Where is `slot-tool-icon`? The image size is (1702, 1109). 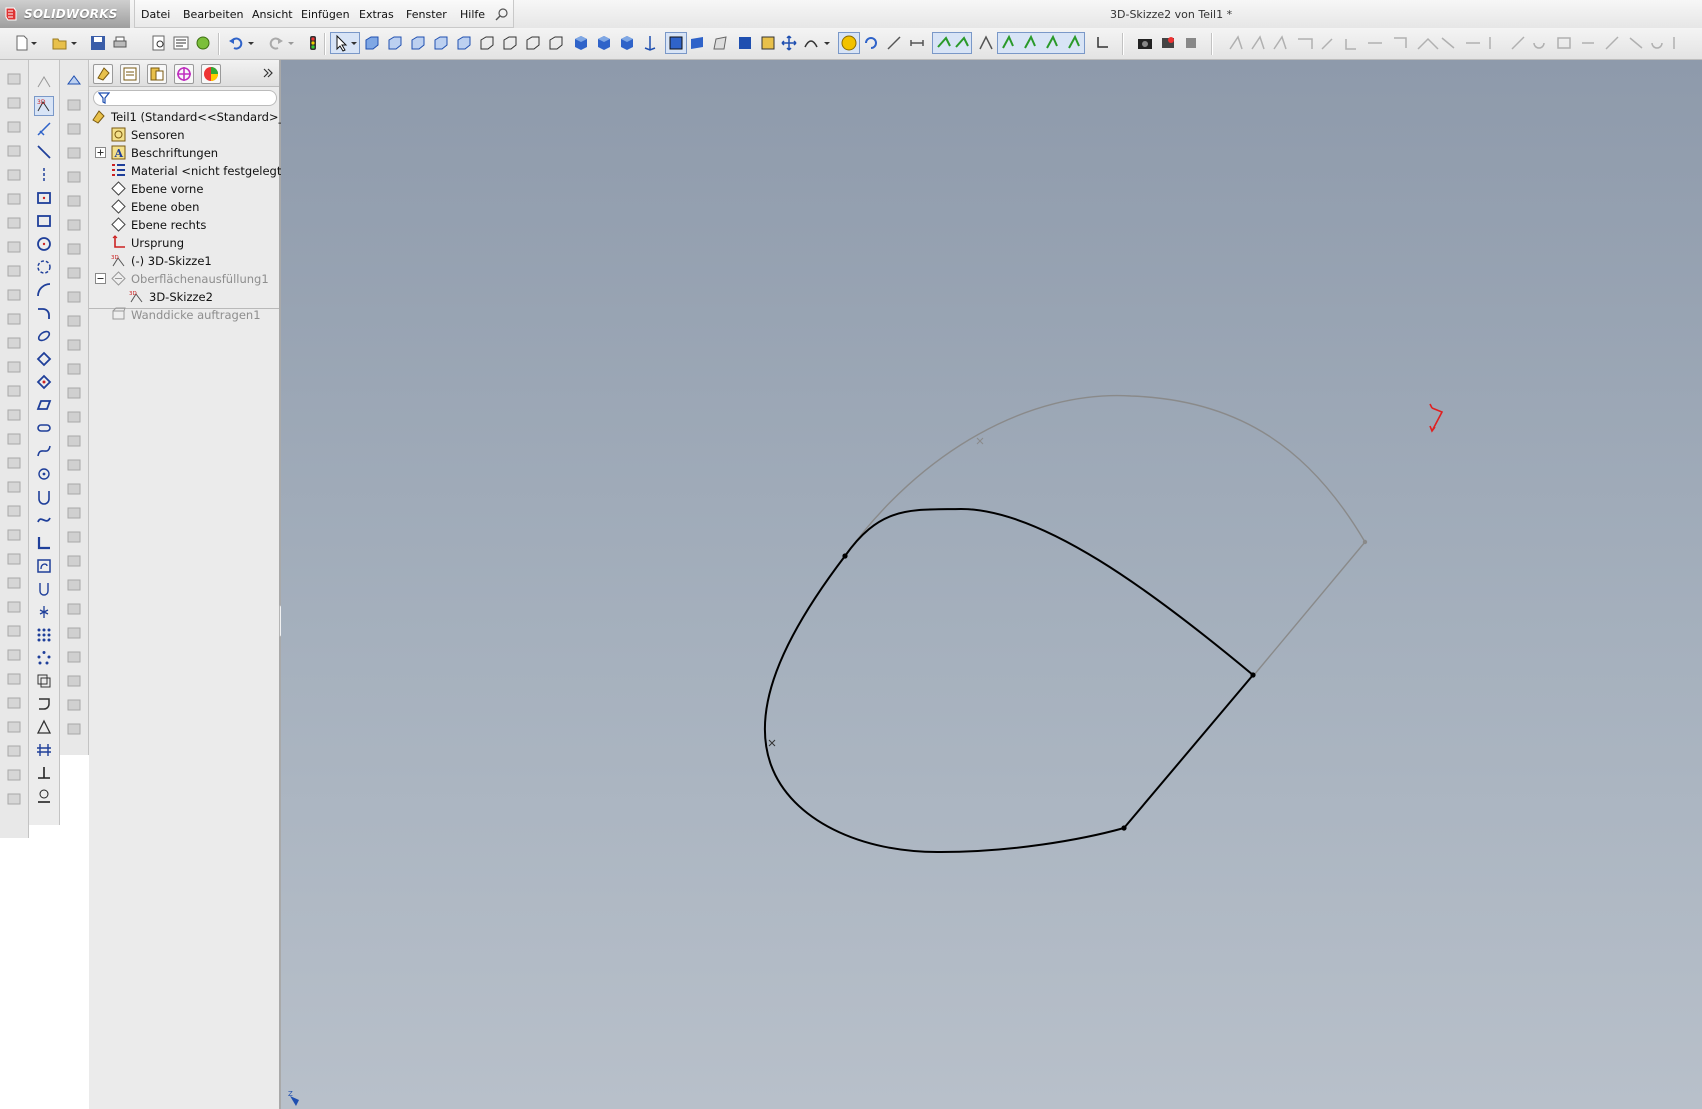
slot-tool-icon is located at coordinates (44, 428).